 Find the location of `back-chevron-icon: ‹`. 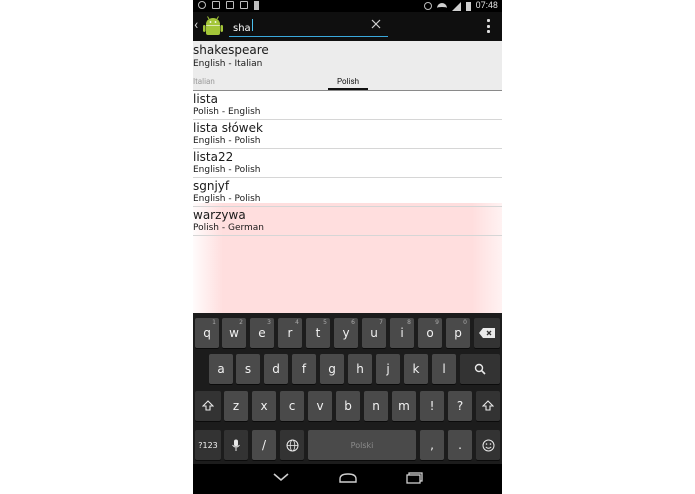

back-chevron-icon: ‹ is located at coordinates (196, 25).